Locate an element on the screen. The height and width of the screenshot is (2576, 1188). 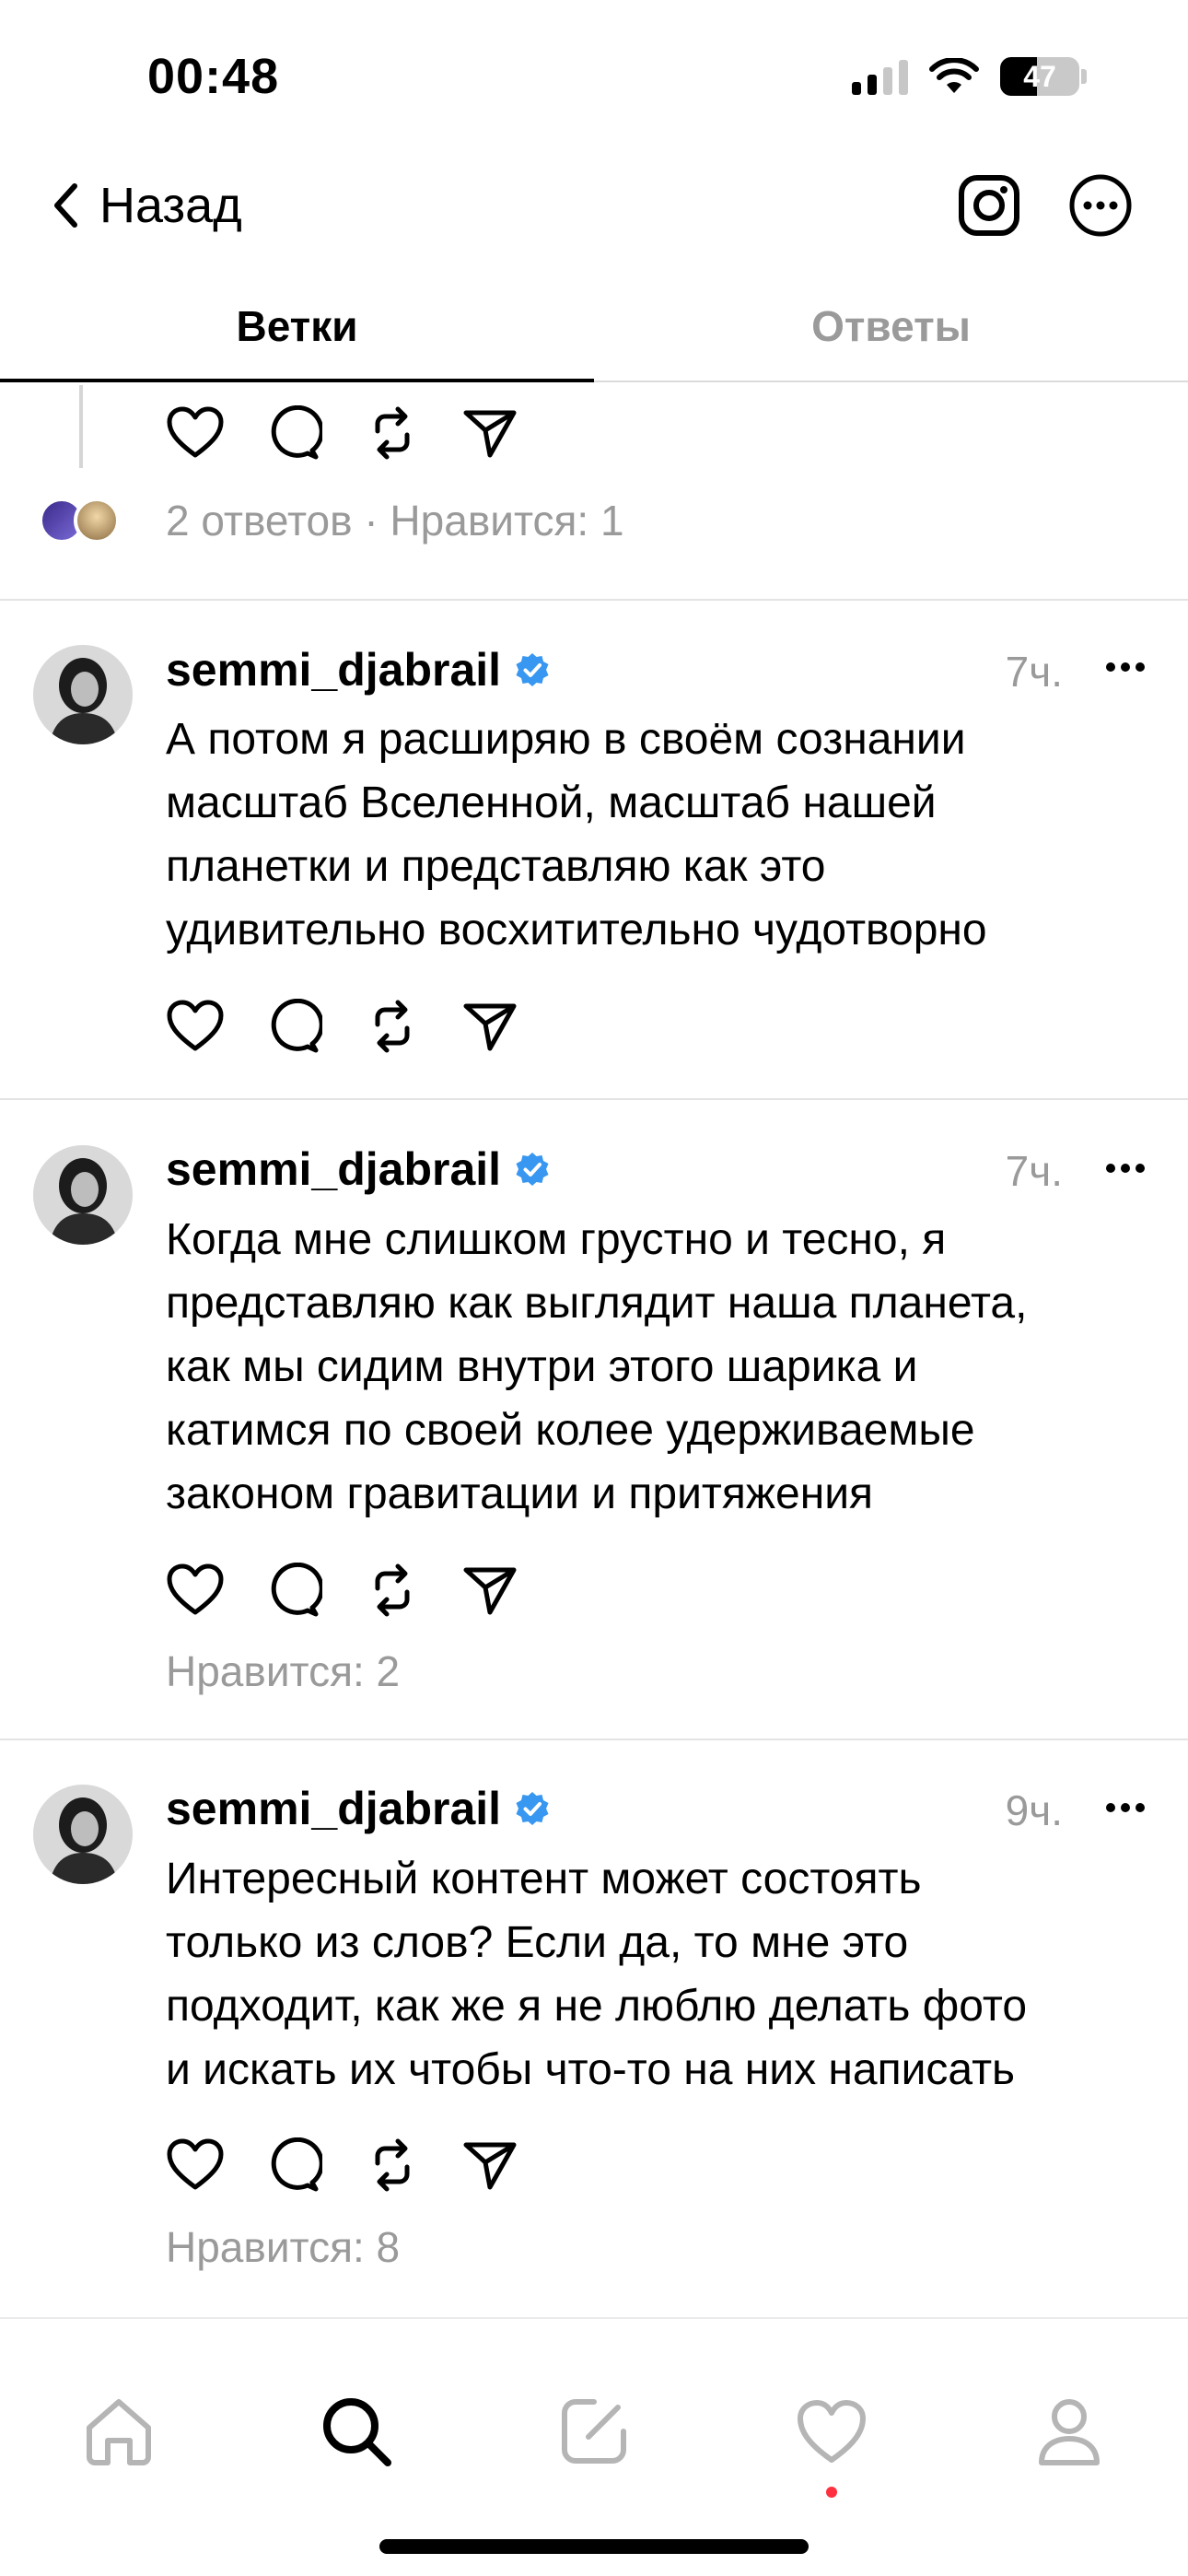
profile-icon is located at coordinates (1069, 2432).